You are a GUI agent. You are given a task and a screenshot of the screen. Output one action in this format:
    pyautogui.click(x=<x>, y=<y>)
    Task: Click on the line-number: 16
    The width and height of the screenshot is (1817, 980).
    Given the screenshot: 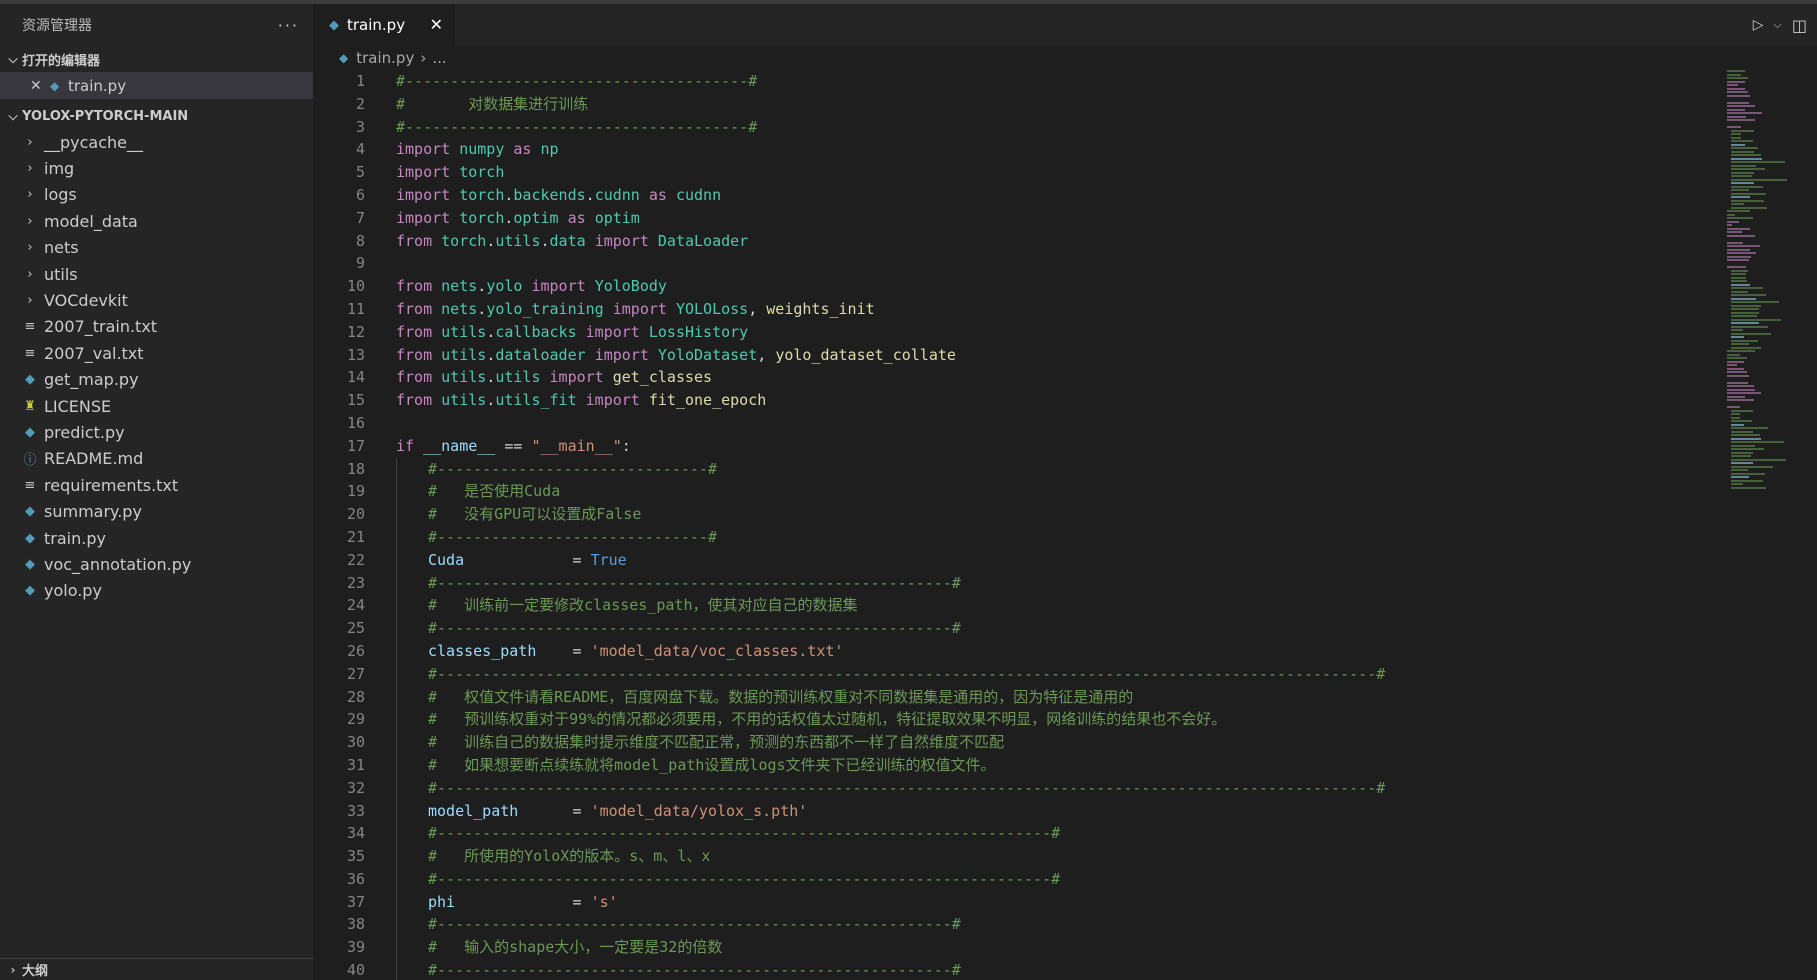 What is the action you would take?
    pyautogui.click(x=355, y=422)
    